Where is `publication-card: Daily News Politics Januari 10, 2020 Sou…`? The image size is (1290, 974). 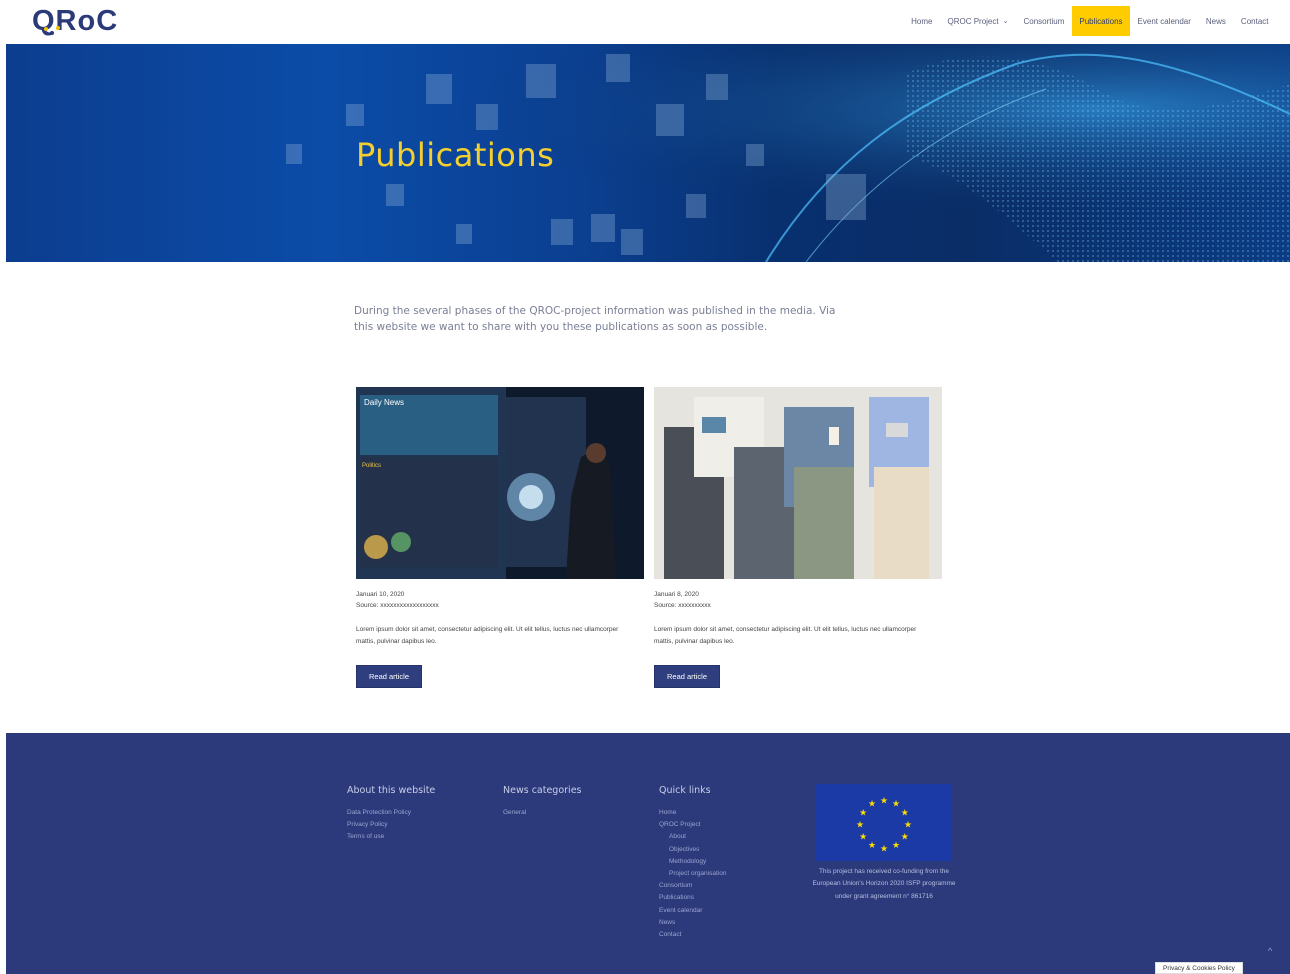 publication-card: Daily News Politics Januari 10, 2020 Sou… is located at coordinates (500, 537).